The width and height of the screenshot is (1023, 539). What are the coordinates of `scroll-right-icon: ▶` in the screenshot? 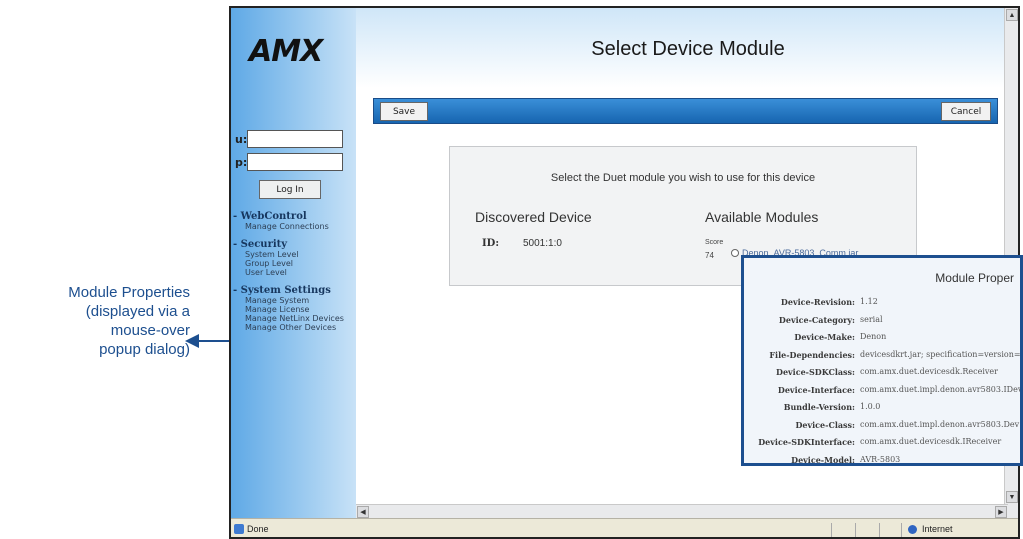 It's located at (1001, 512).